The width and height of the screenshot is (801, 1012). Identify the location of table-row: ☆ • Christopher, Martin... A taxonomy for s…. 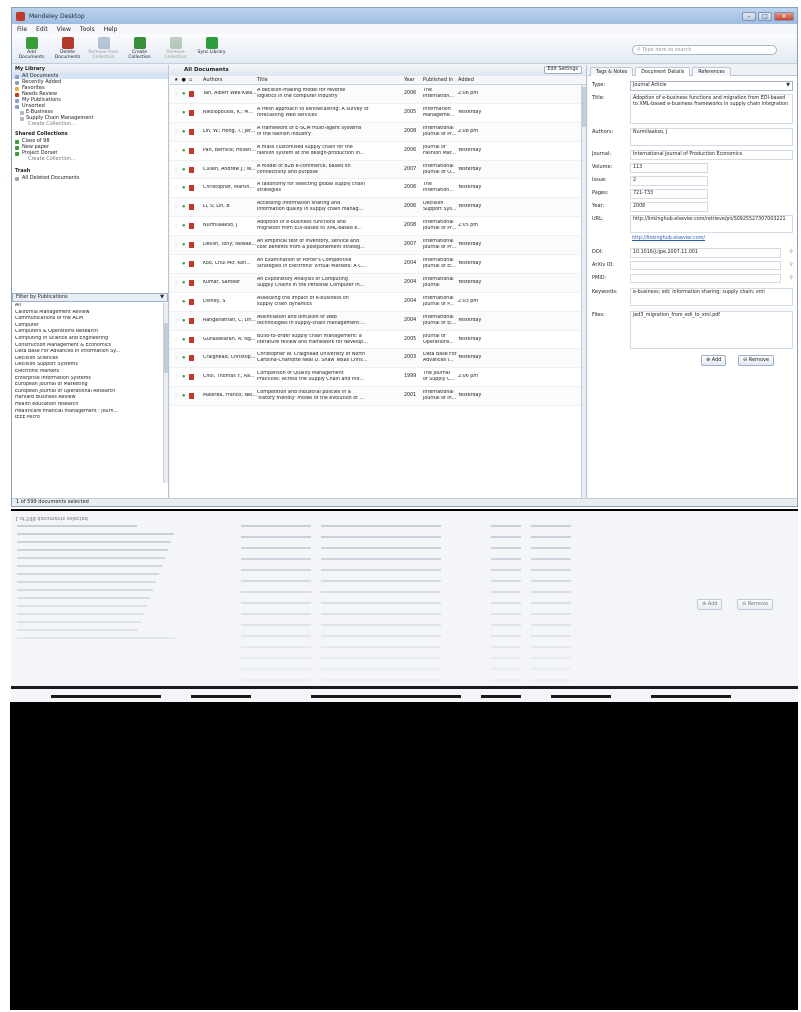
(378, 189).